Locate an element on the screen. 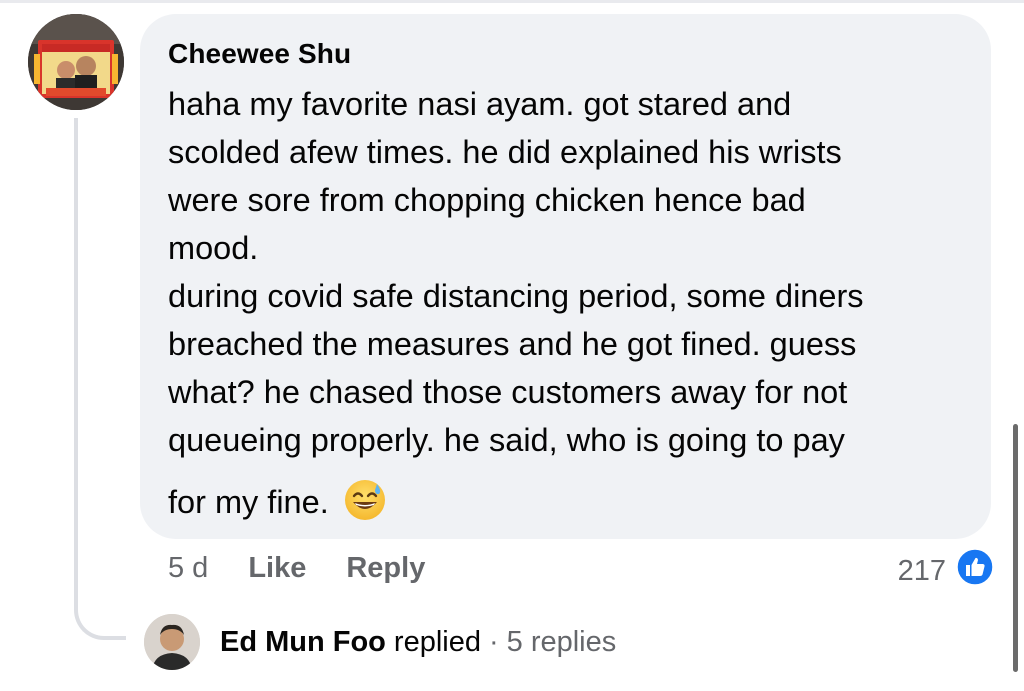 The width and height of the screenshot is (1024, 691). comment-line: mood. is located at coordinates (213, 248).